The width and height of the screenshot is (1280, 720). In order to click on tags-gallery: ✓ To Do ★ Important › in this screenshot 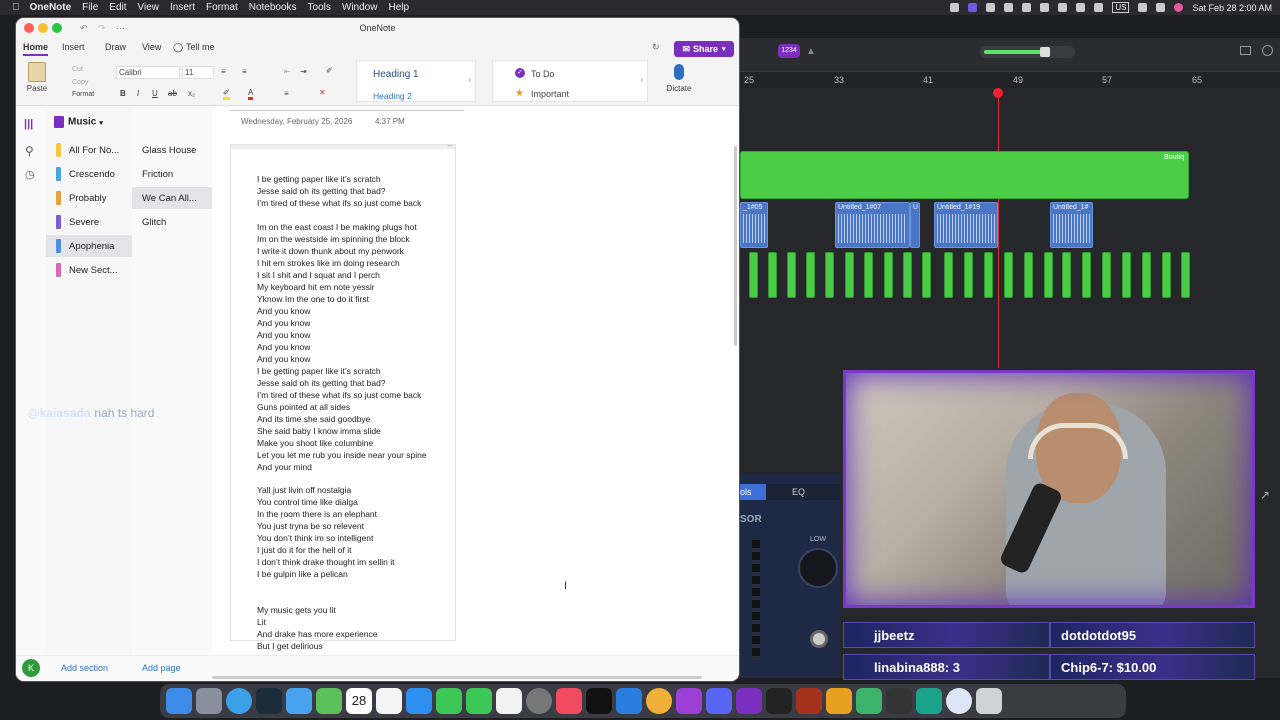, I will do `click(570, 81)`.